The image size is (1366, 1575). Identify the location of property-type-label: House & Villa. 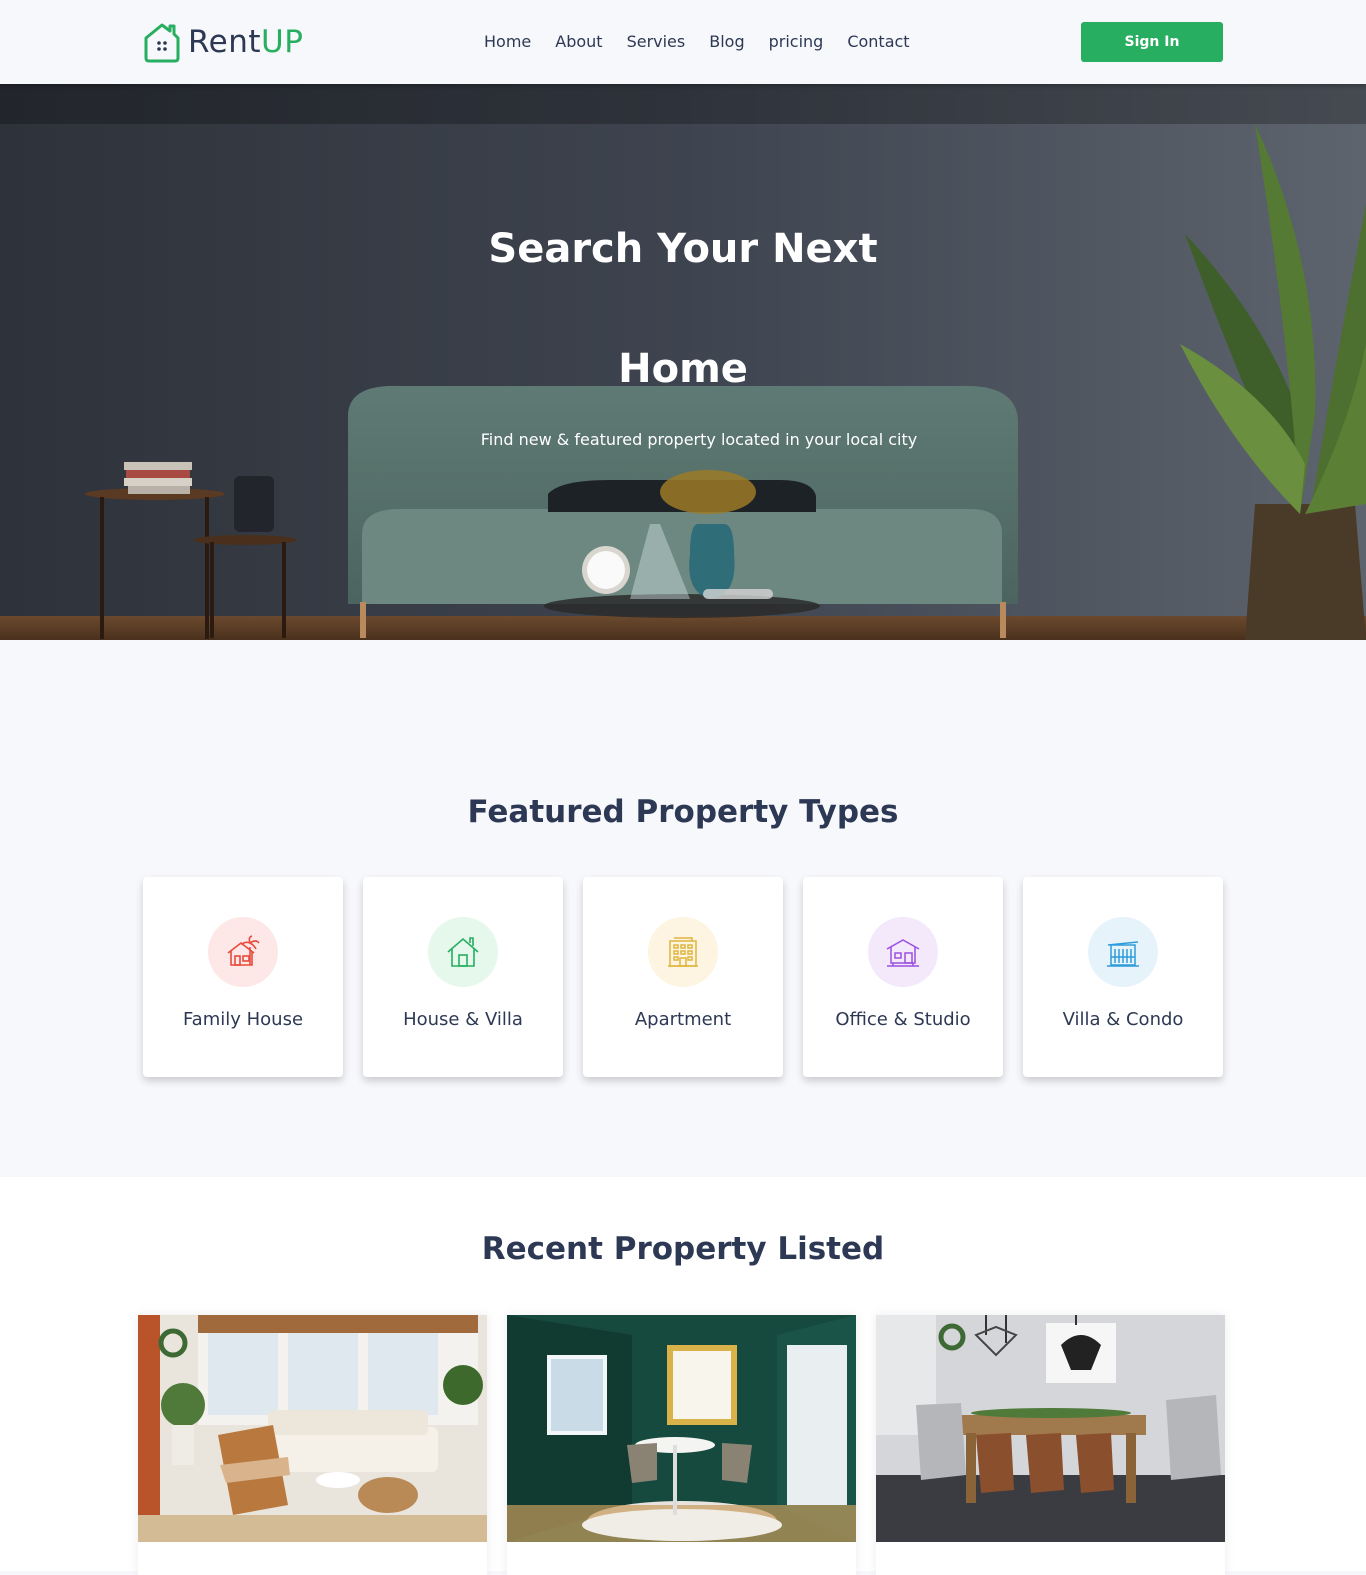
(463, 1019).